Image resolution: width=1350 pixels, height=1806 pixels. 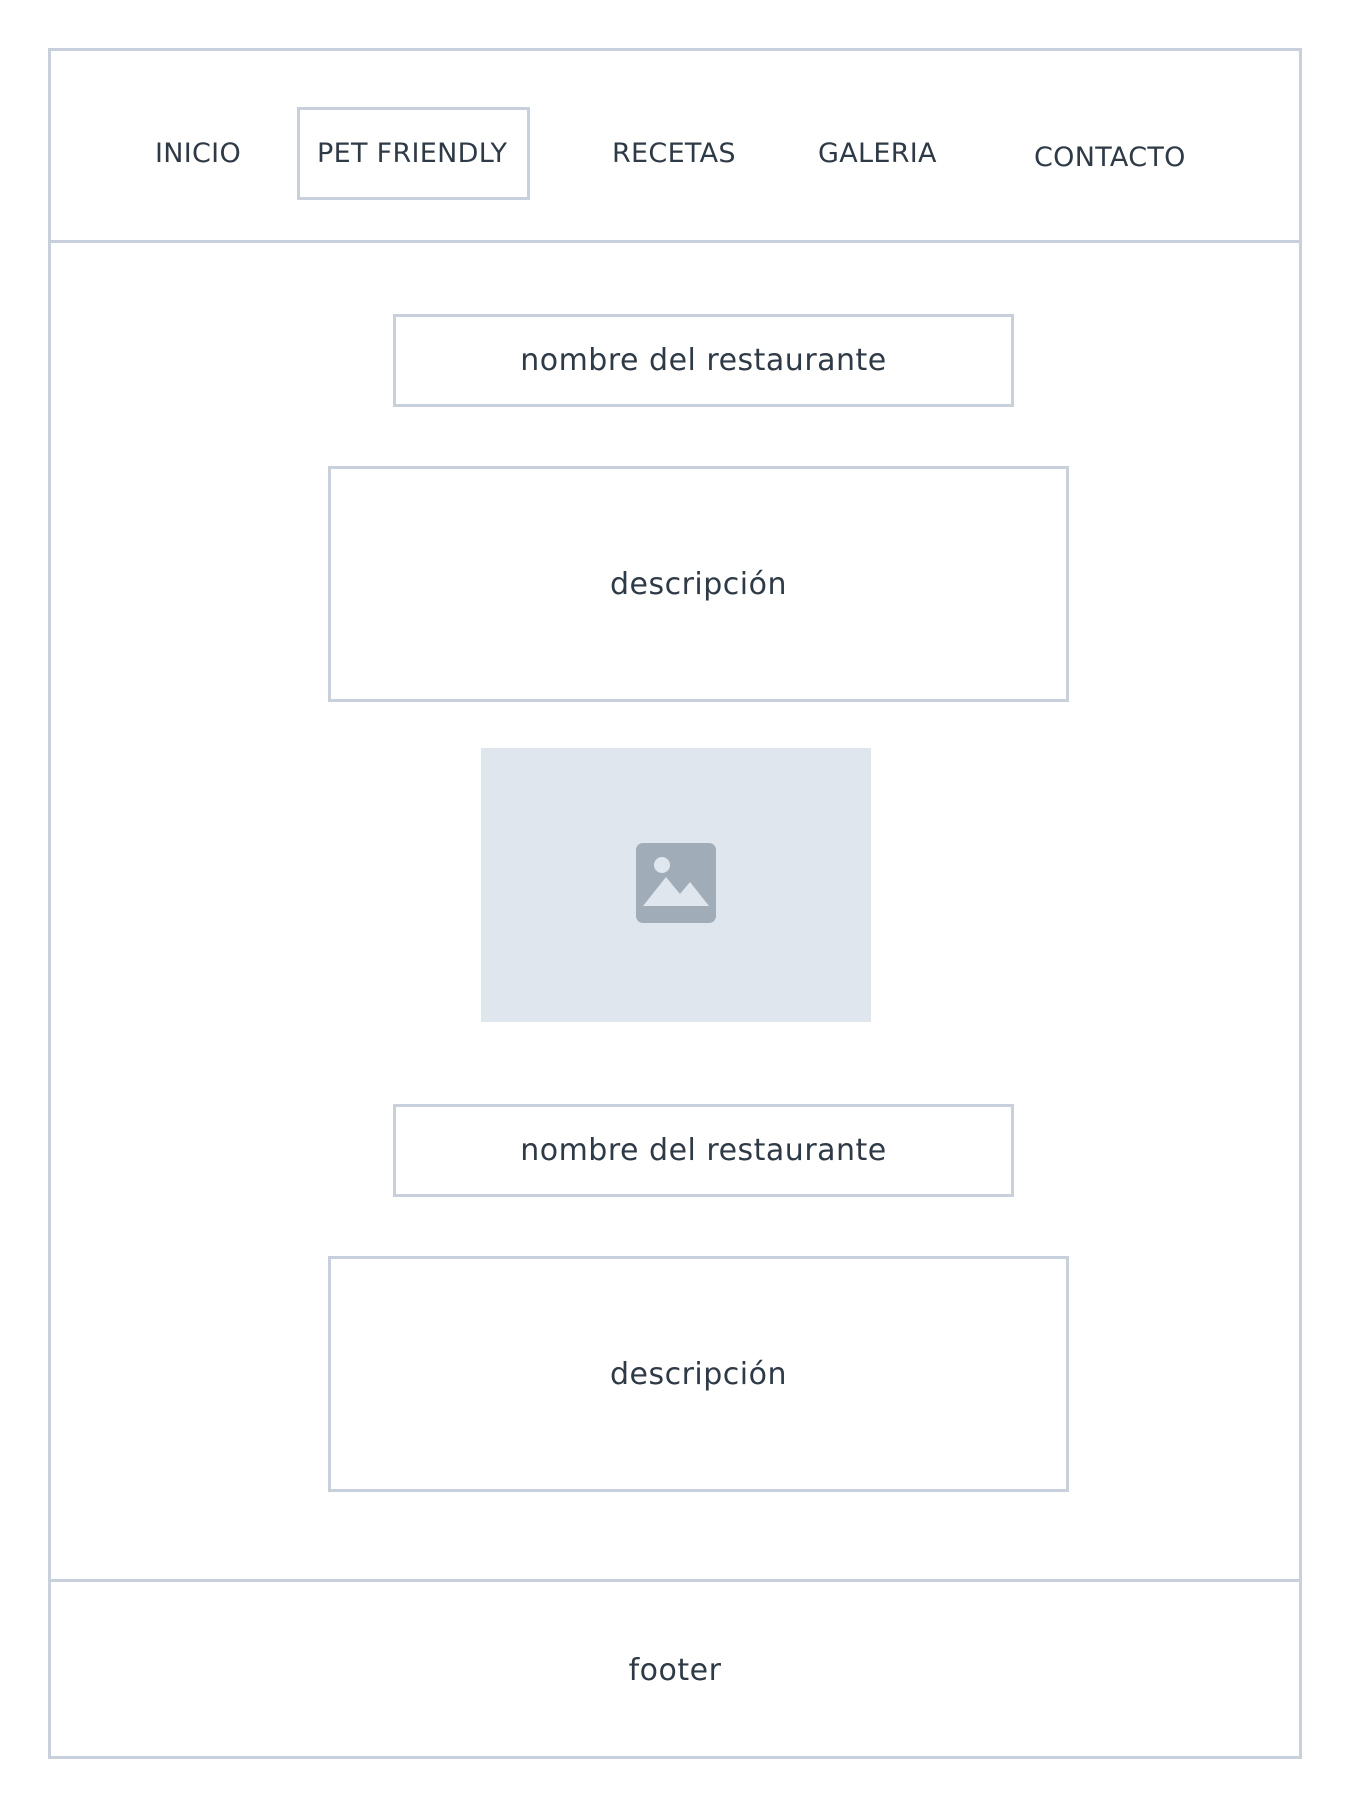 I want to click on footer: footer, so click(x=675, y=1669).